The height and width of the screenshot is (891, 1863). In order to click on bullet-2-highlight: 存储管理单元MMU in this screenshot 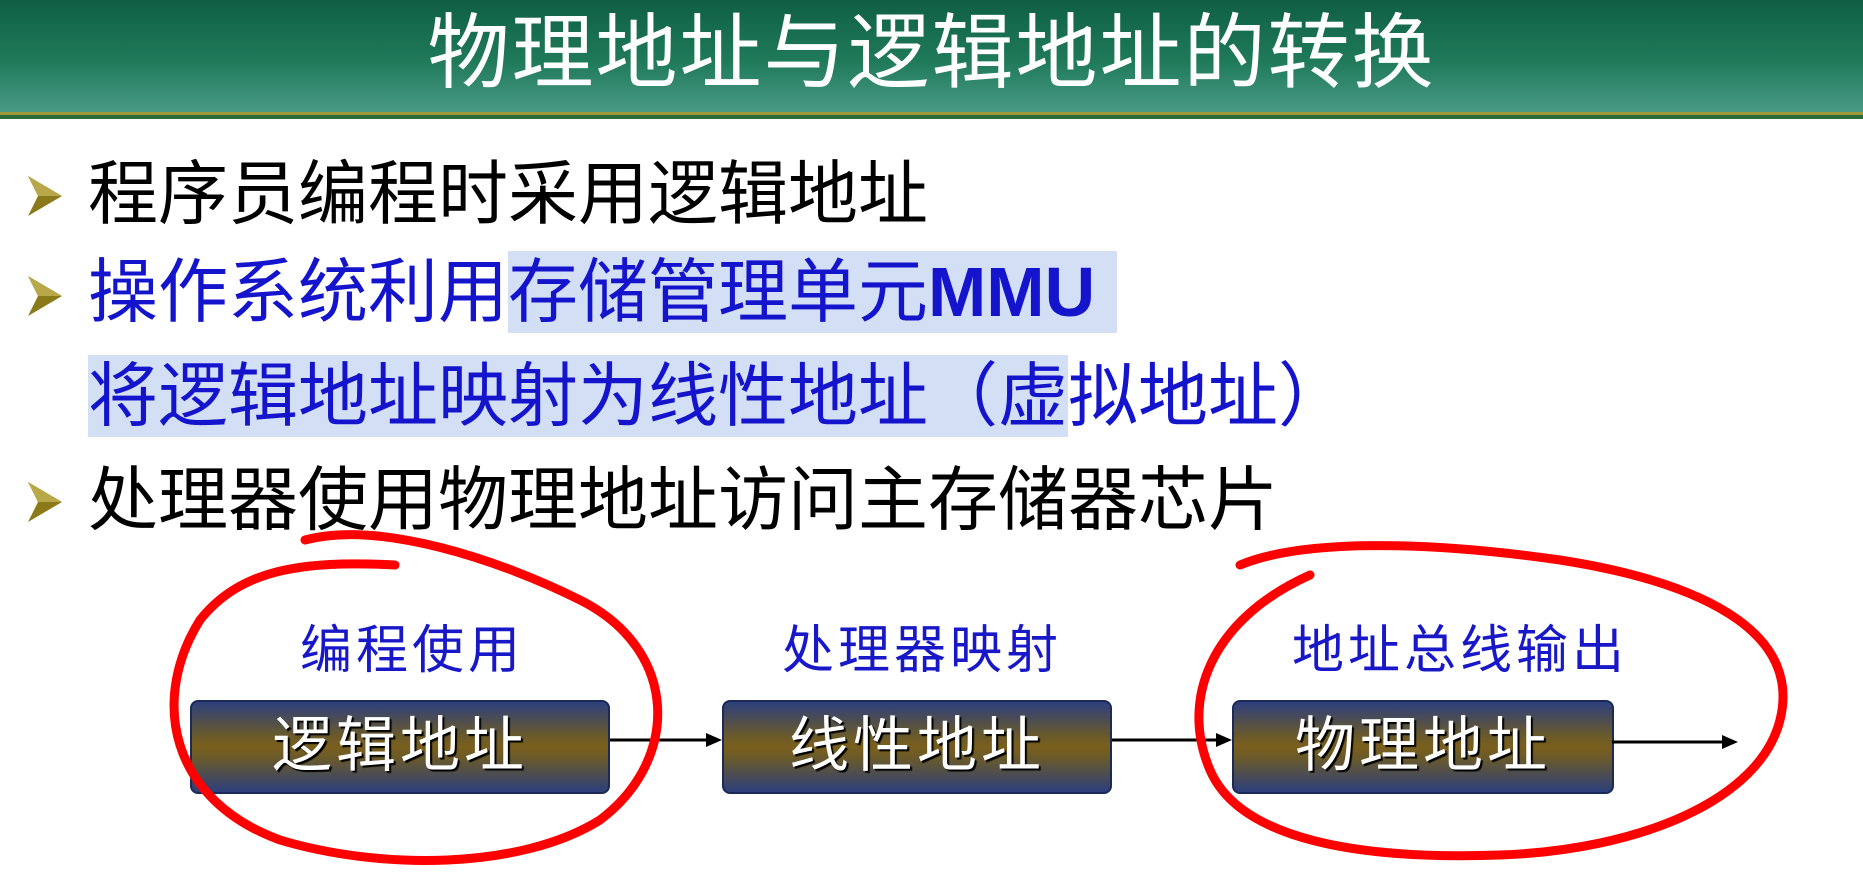, I will do `click(813, 292)`.